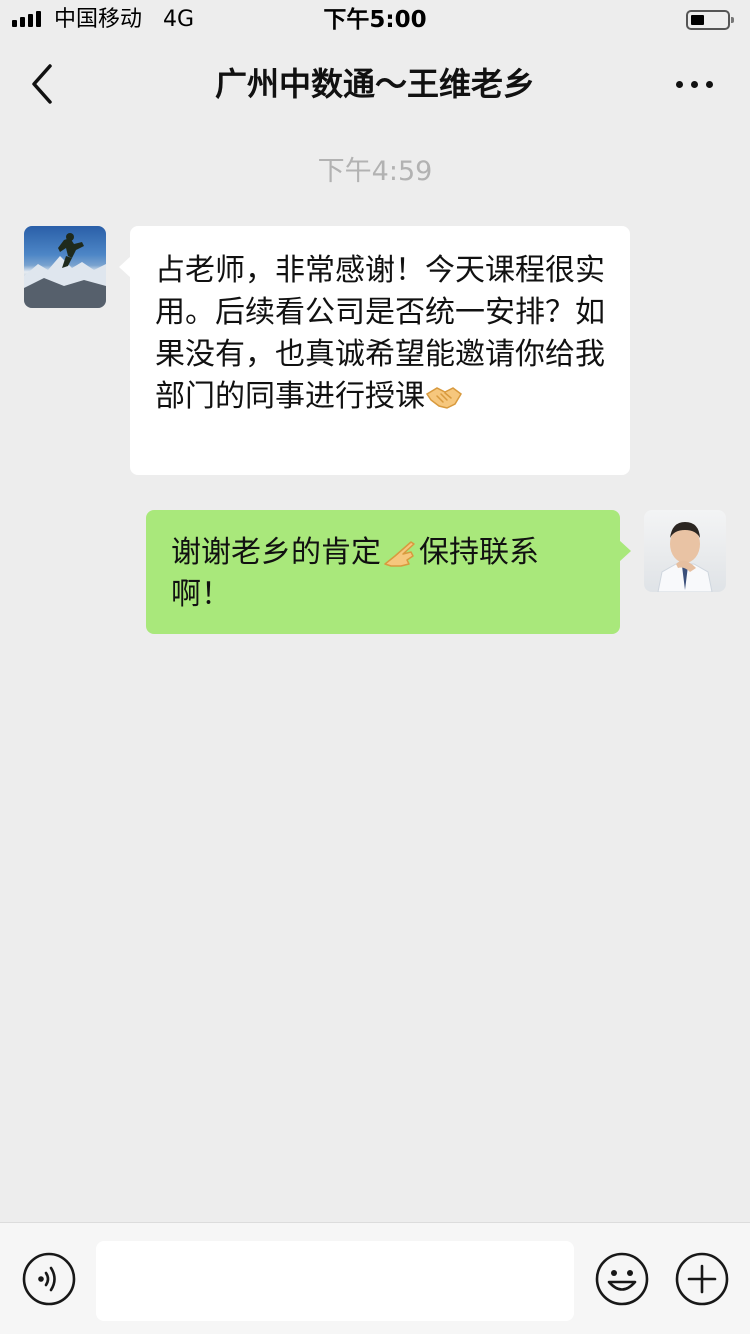 The width and height of the screenshot is (750, 1334). I want to click on voice-button, so click(49, 1279).